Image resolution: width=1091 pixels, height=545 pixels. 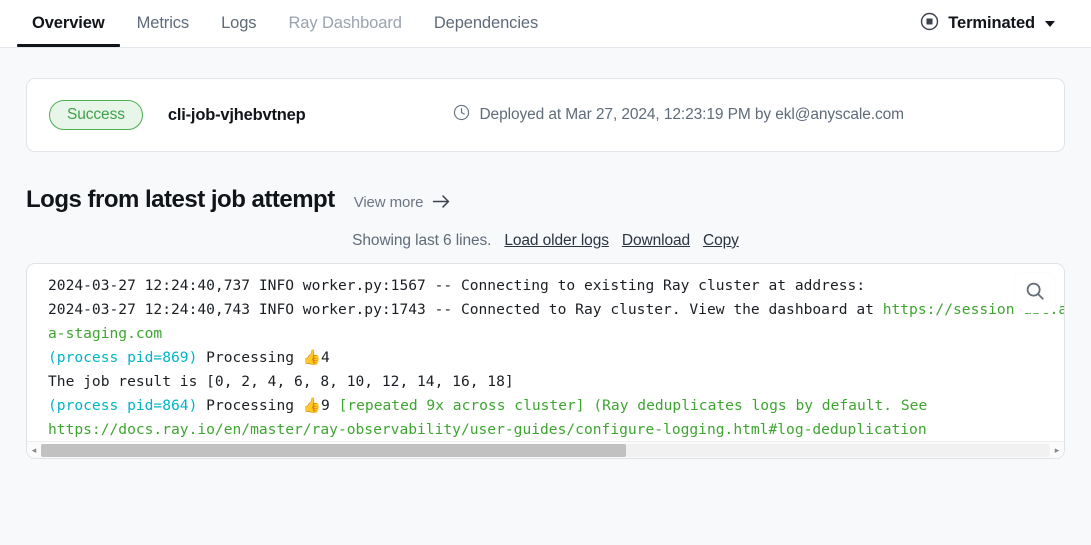 I want to click on search-icon, so click(x=1035, y=293).